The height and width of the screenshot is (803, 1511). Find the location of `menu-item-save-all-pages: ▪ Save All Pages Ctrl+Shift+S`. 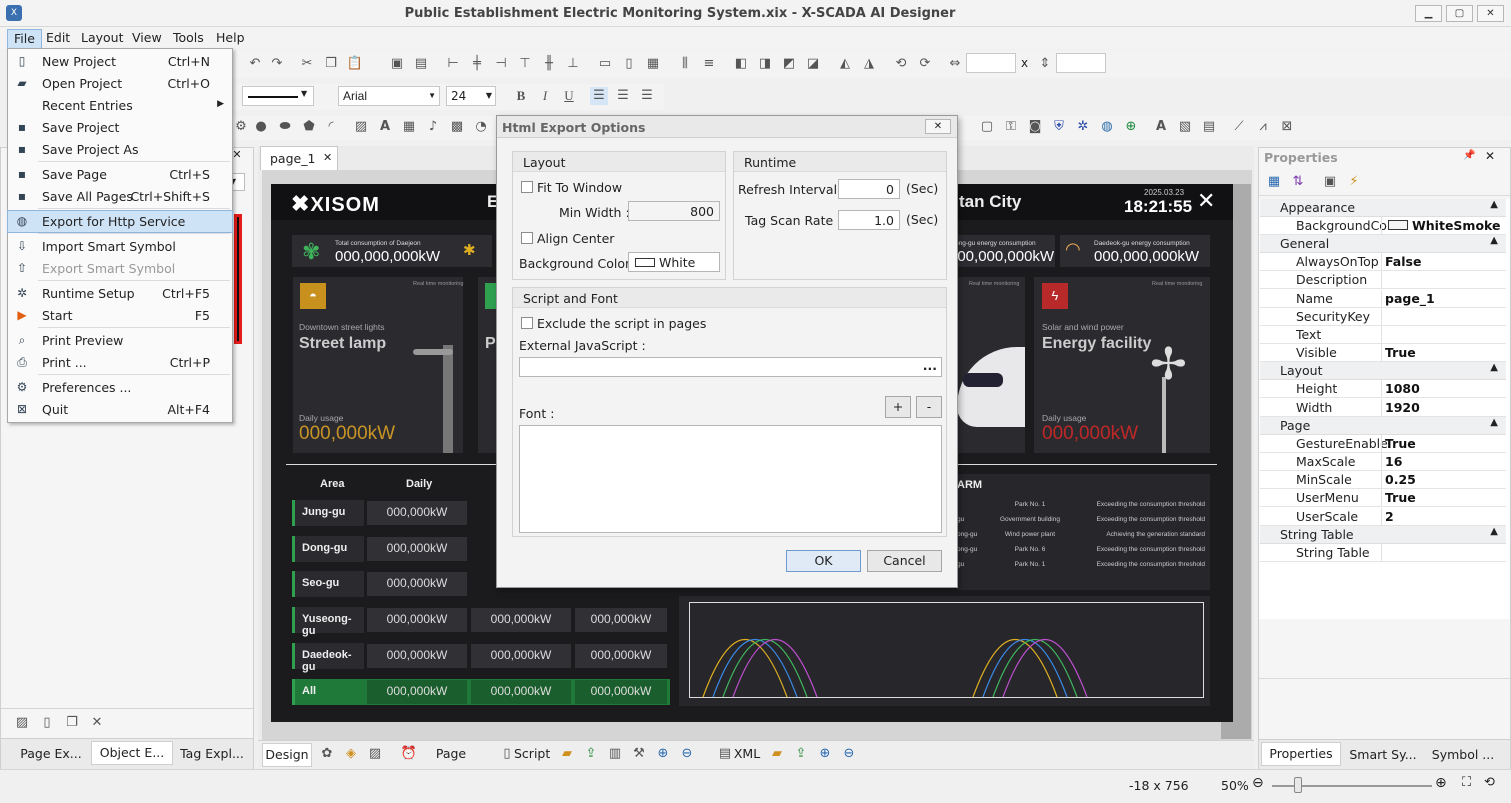

menu-item-save-all-pages: ▪ Save All Pages Ctrl+Shift+S is located at coordinates (120, 196).